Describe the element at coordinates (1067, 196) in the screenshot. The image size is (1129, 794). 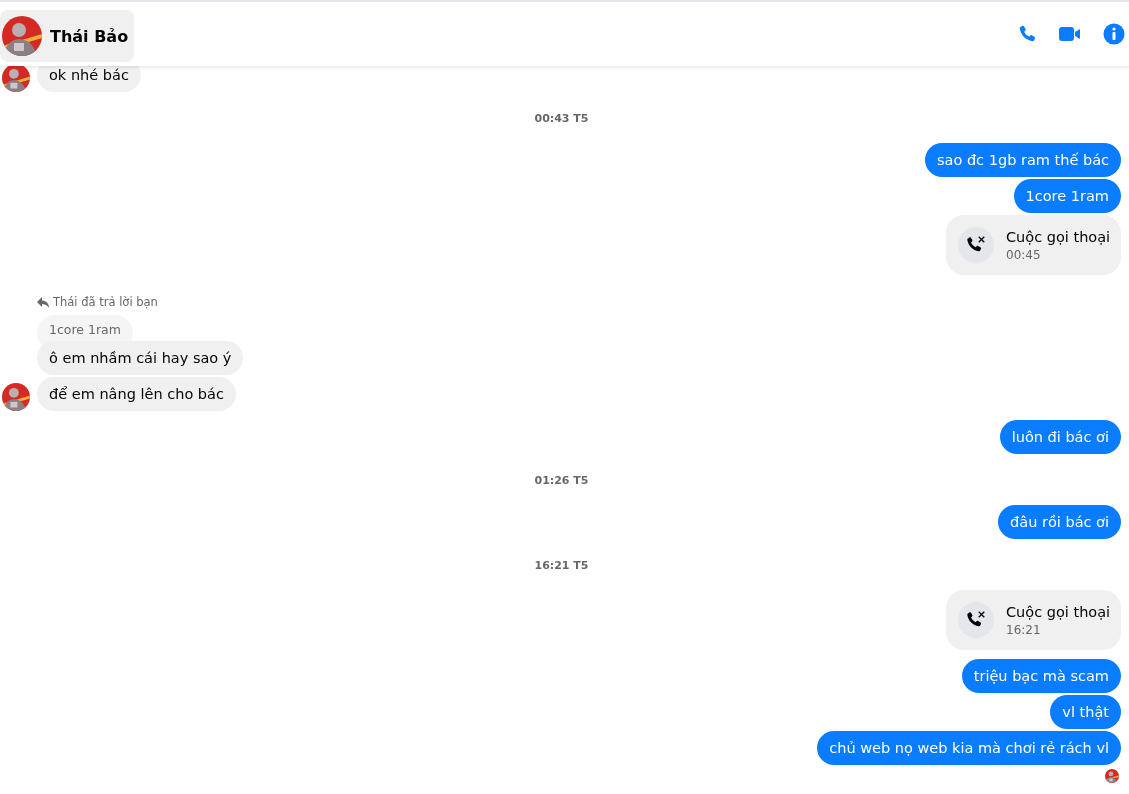
I see `message-bubble: 1core 1ram` at that location.